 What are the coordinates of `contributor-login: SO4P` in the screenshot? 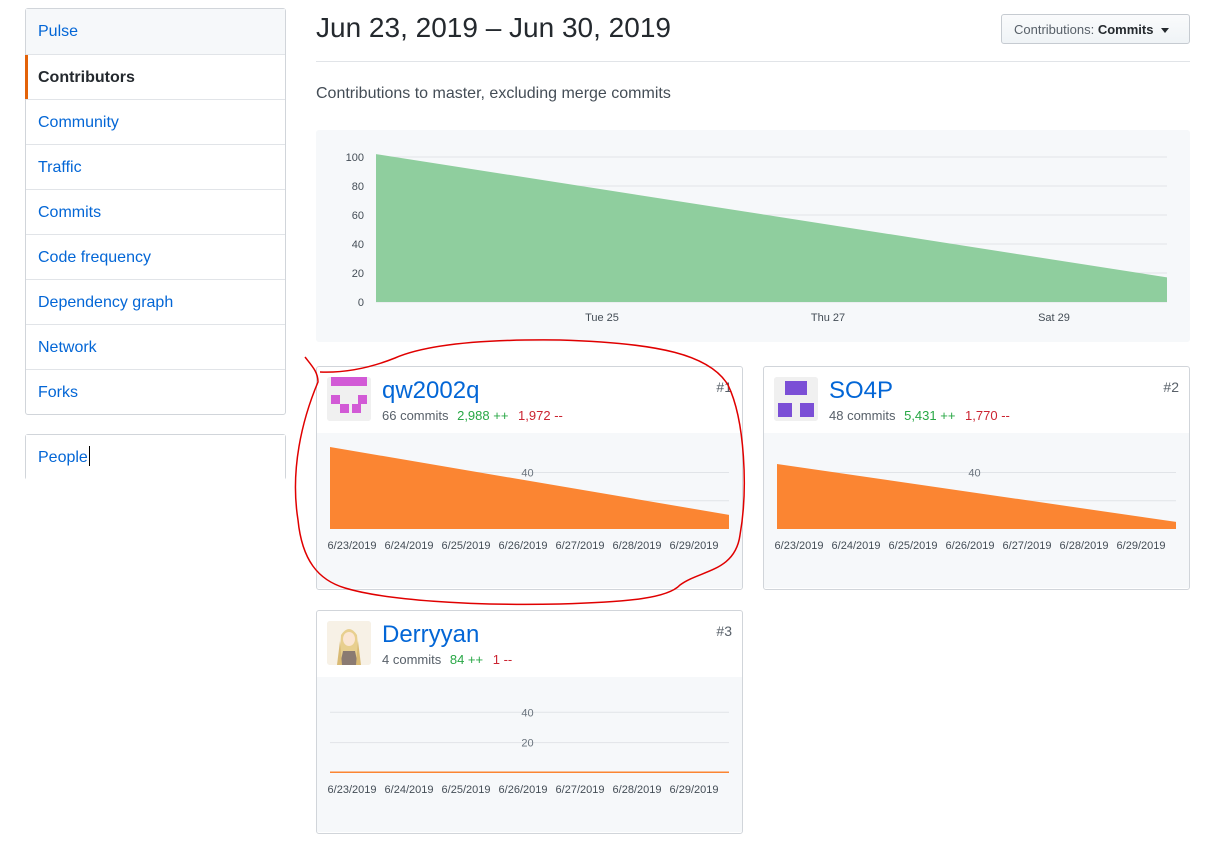 It's located at (861, 391).